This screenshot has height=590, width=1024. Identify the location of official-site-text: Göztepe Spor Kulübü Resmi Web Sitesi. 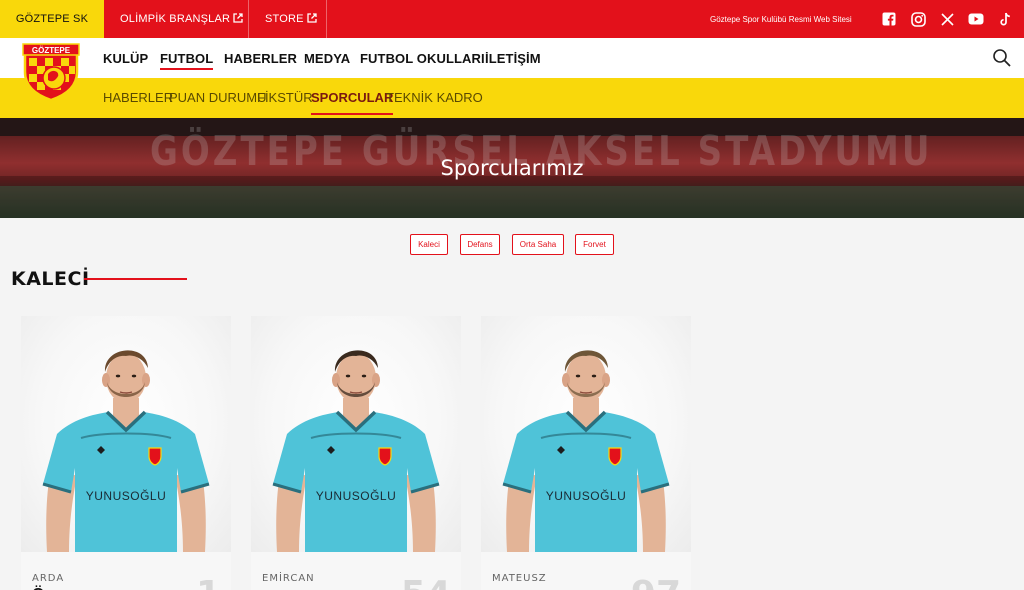
(781, 19).